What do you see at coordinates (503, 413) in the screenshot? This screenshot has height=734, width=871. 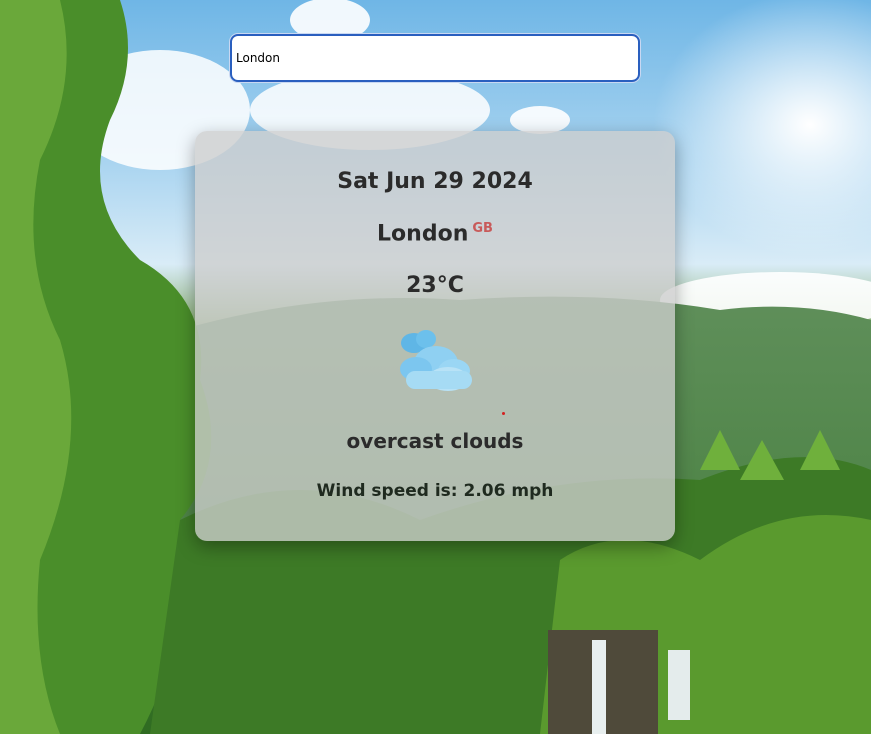 I see `indicator-dot` at bounding box center [503, 413].